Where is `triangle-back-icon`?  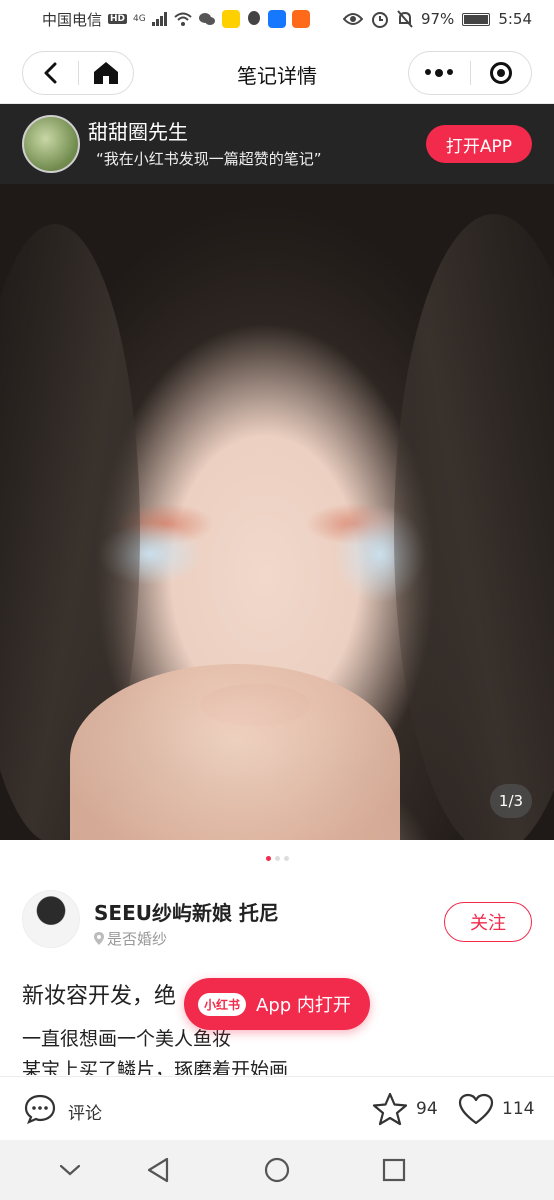 triangle-back-icon is located at coordinates (158, 1170).